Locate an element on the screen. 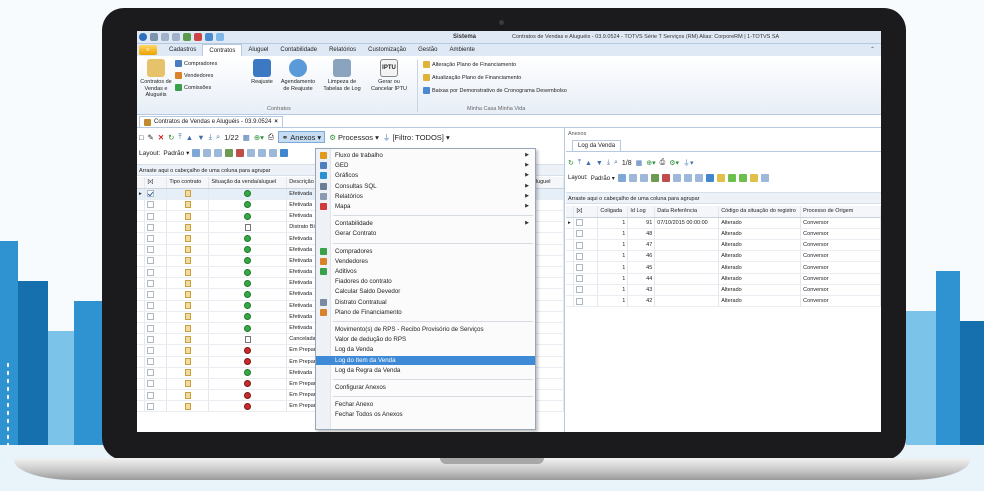 This screenshot has width=984, height=491. filter-button: ⏚ [Filtro: TODOS] ▾ is located at coordinates (416, 137).